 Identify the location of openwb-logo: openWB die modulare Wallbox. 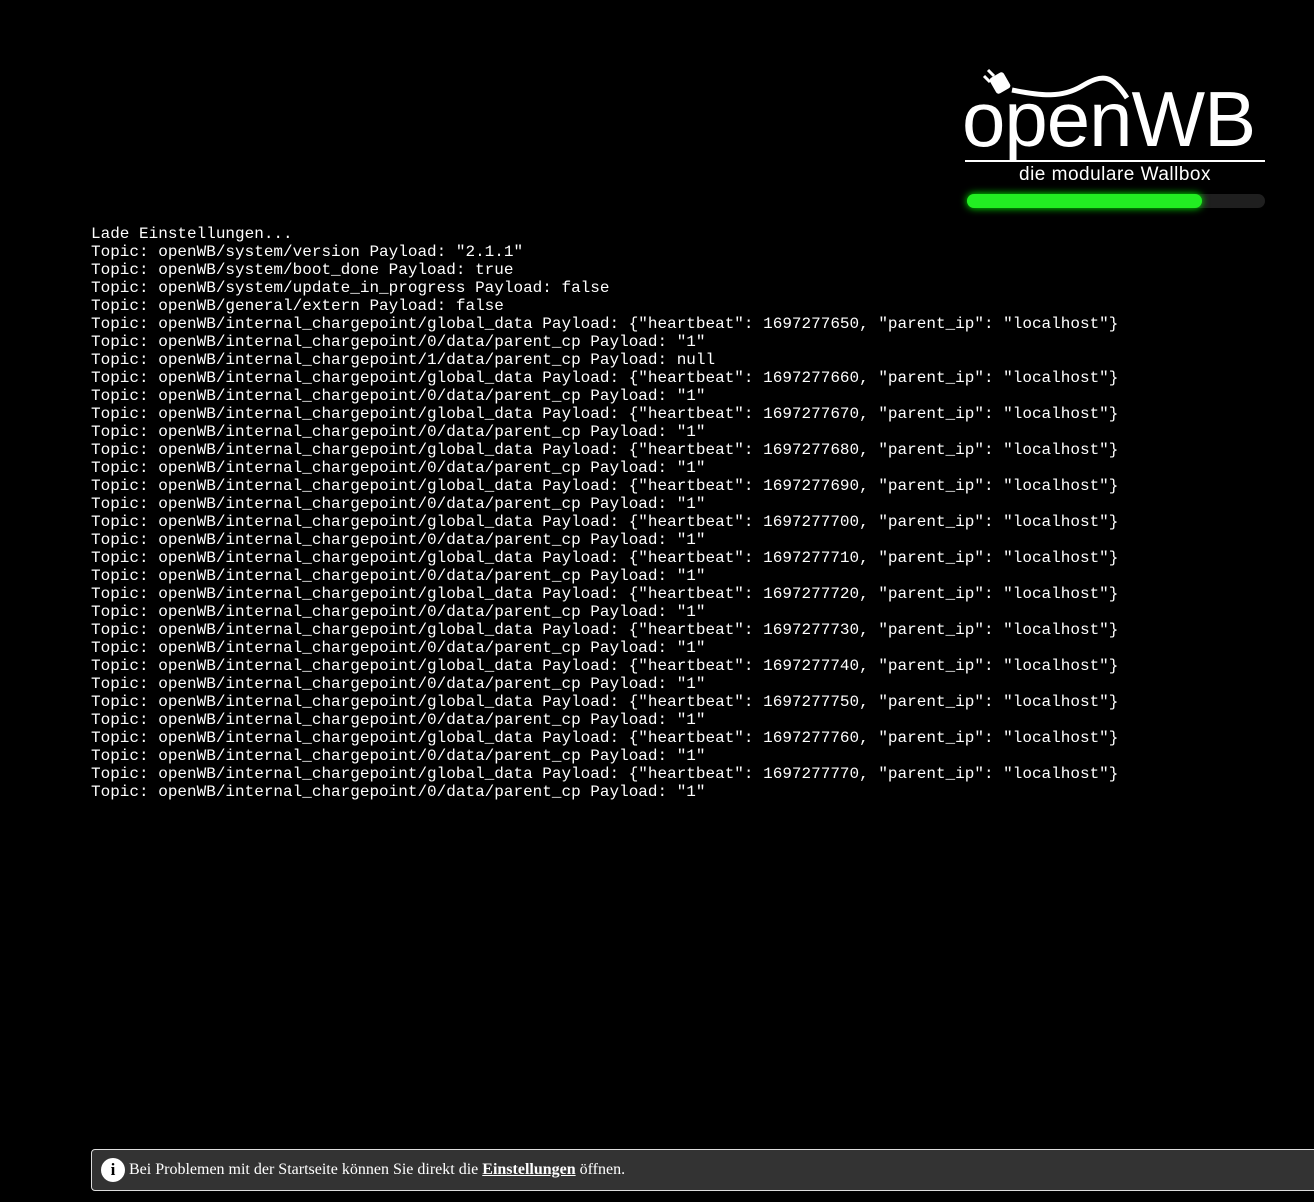
(1115, 129).